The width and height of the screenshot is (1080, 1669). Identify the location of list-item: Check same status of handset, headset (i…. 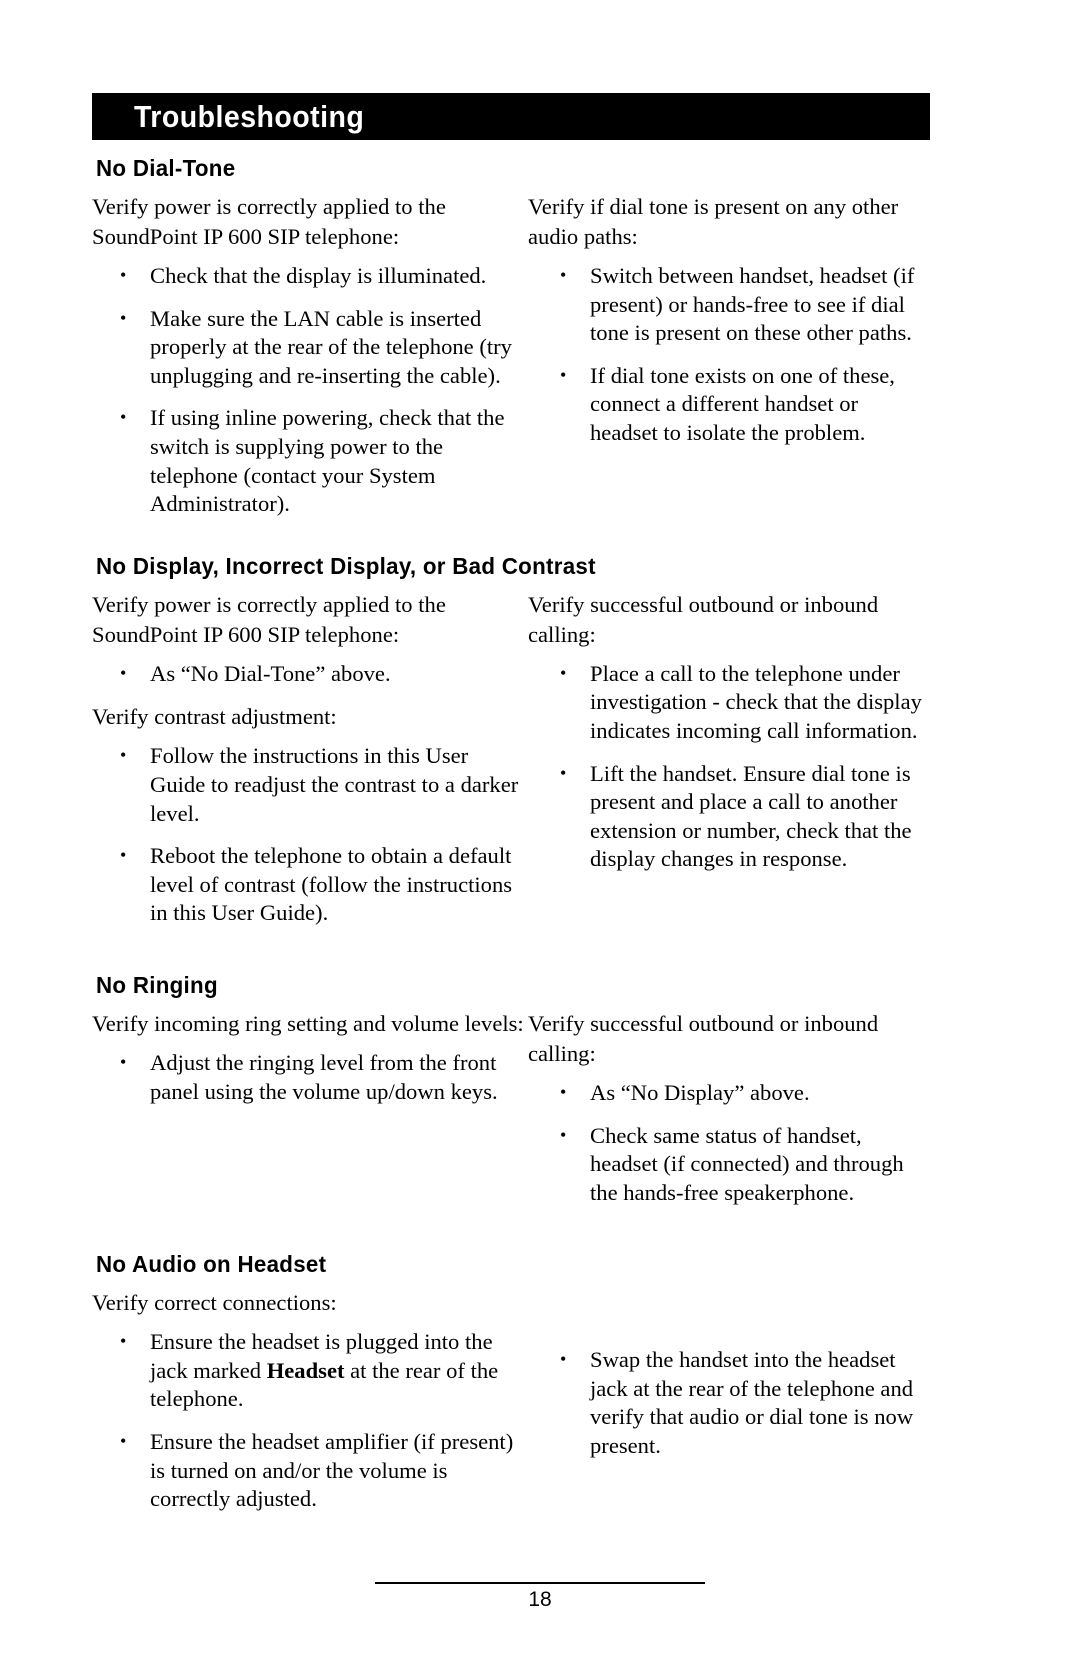
(729, 1164).